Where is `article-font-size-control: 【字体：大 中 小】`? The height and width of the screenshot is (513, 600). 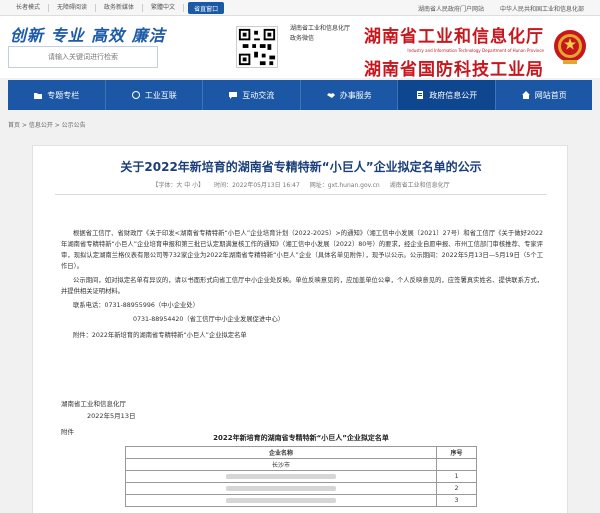
article-font-size-control: 【字体：大 中 小】 is located at coordinates (178, 185).